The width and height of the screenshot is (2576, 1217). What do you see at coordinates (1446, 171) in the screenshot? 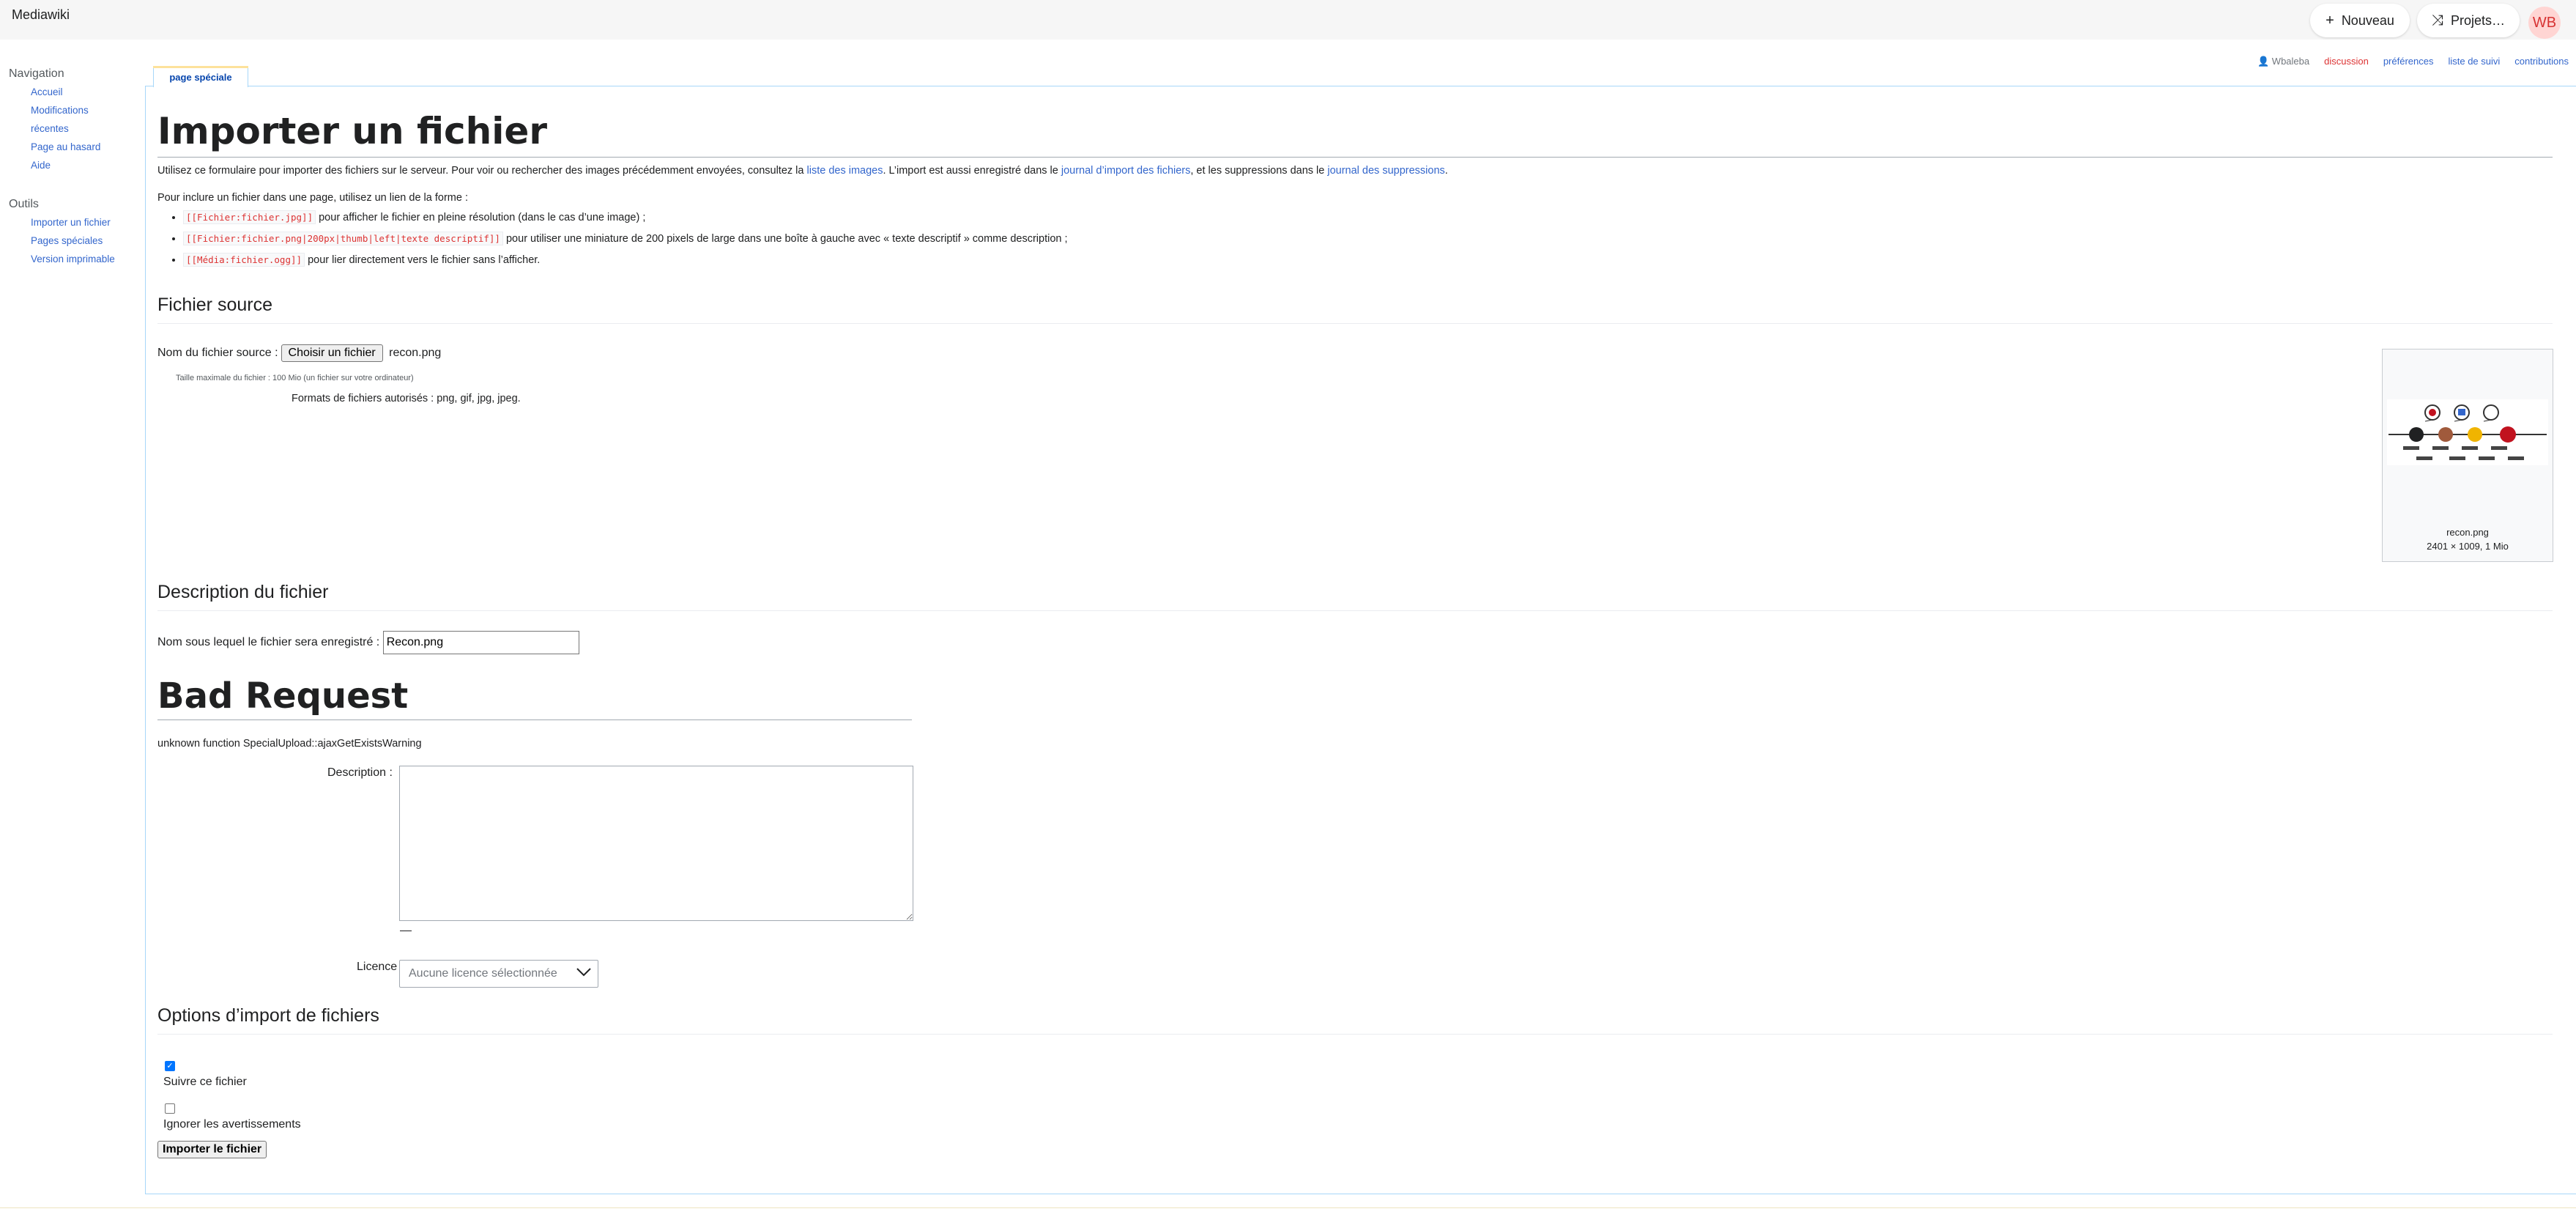
I see `intro-text-4: .` at bounding box center [1446, 171].